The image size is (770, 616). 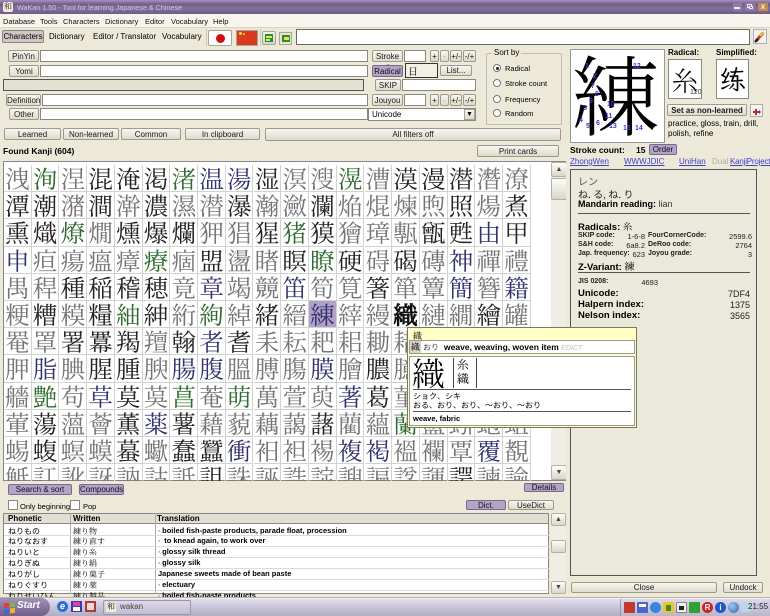 What do you see at coordinates (591, 101) in the screenshot?
I see `svg-text: 9` at bounding box center [591, 101].